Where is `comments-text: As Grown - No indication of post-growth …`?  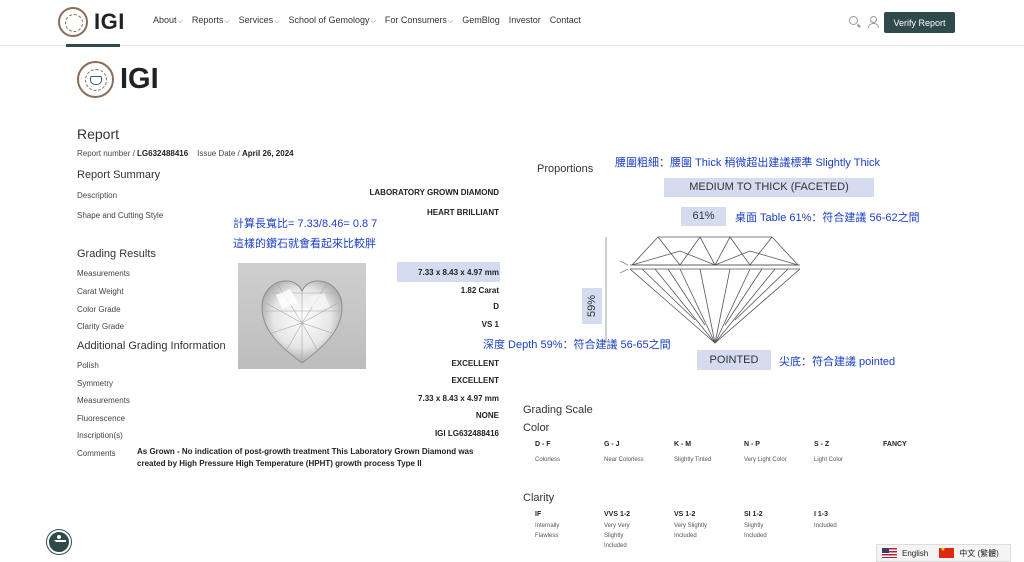 comments-text: As Grown - No indication of post-growth … is located at coordinates (305, 457).